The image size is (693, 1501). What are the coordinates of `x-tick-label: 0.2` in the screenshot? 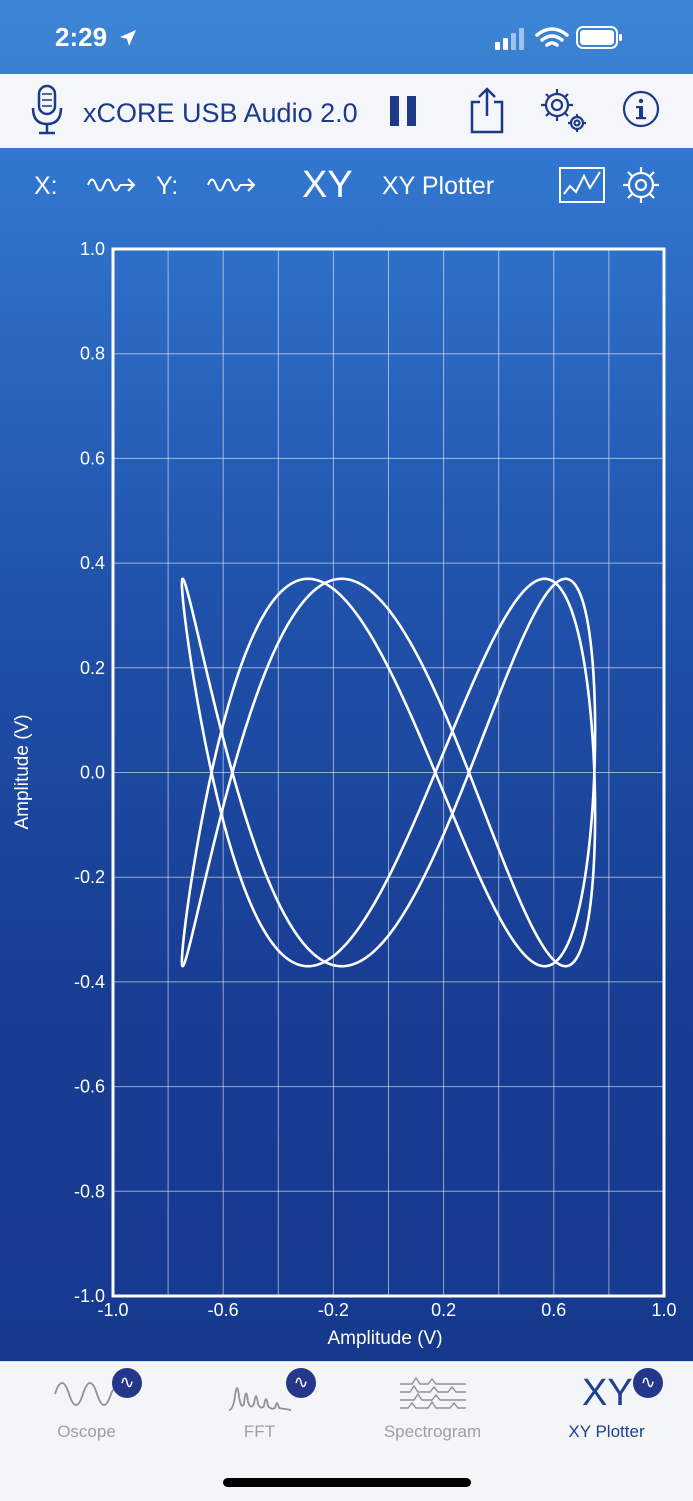 It's located at (443, 1310).